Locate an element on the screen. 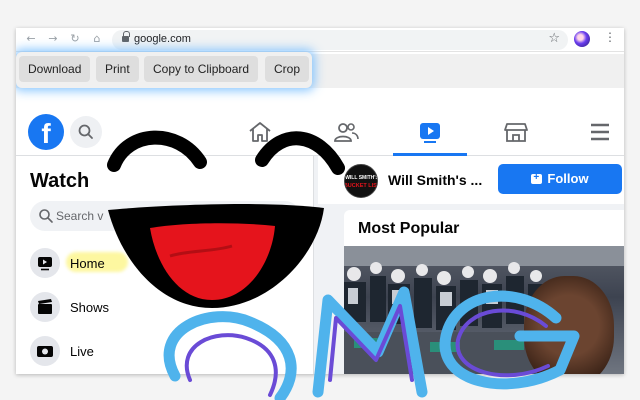 Image resolution: width=640 pixels, height=400 pixels. watch-search-input: Search v is located at coordinates (165, 216).